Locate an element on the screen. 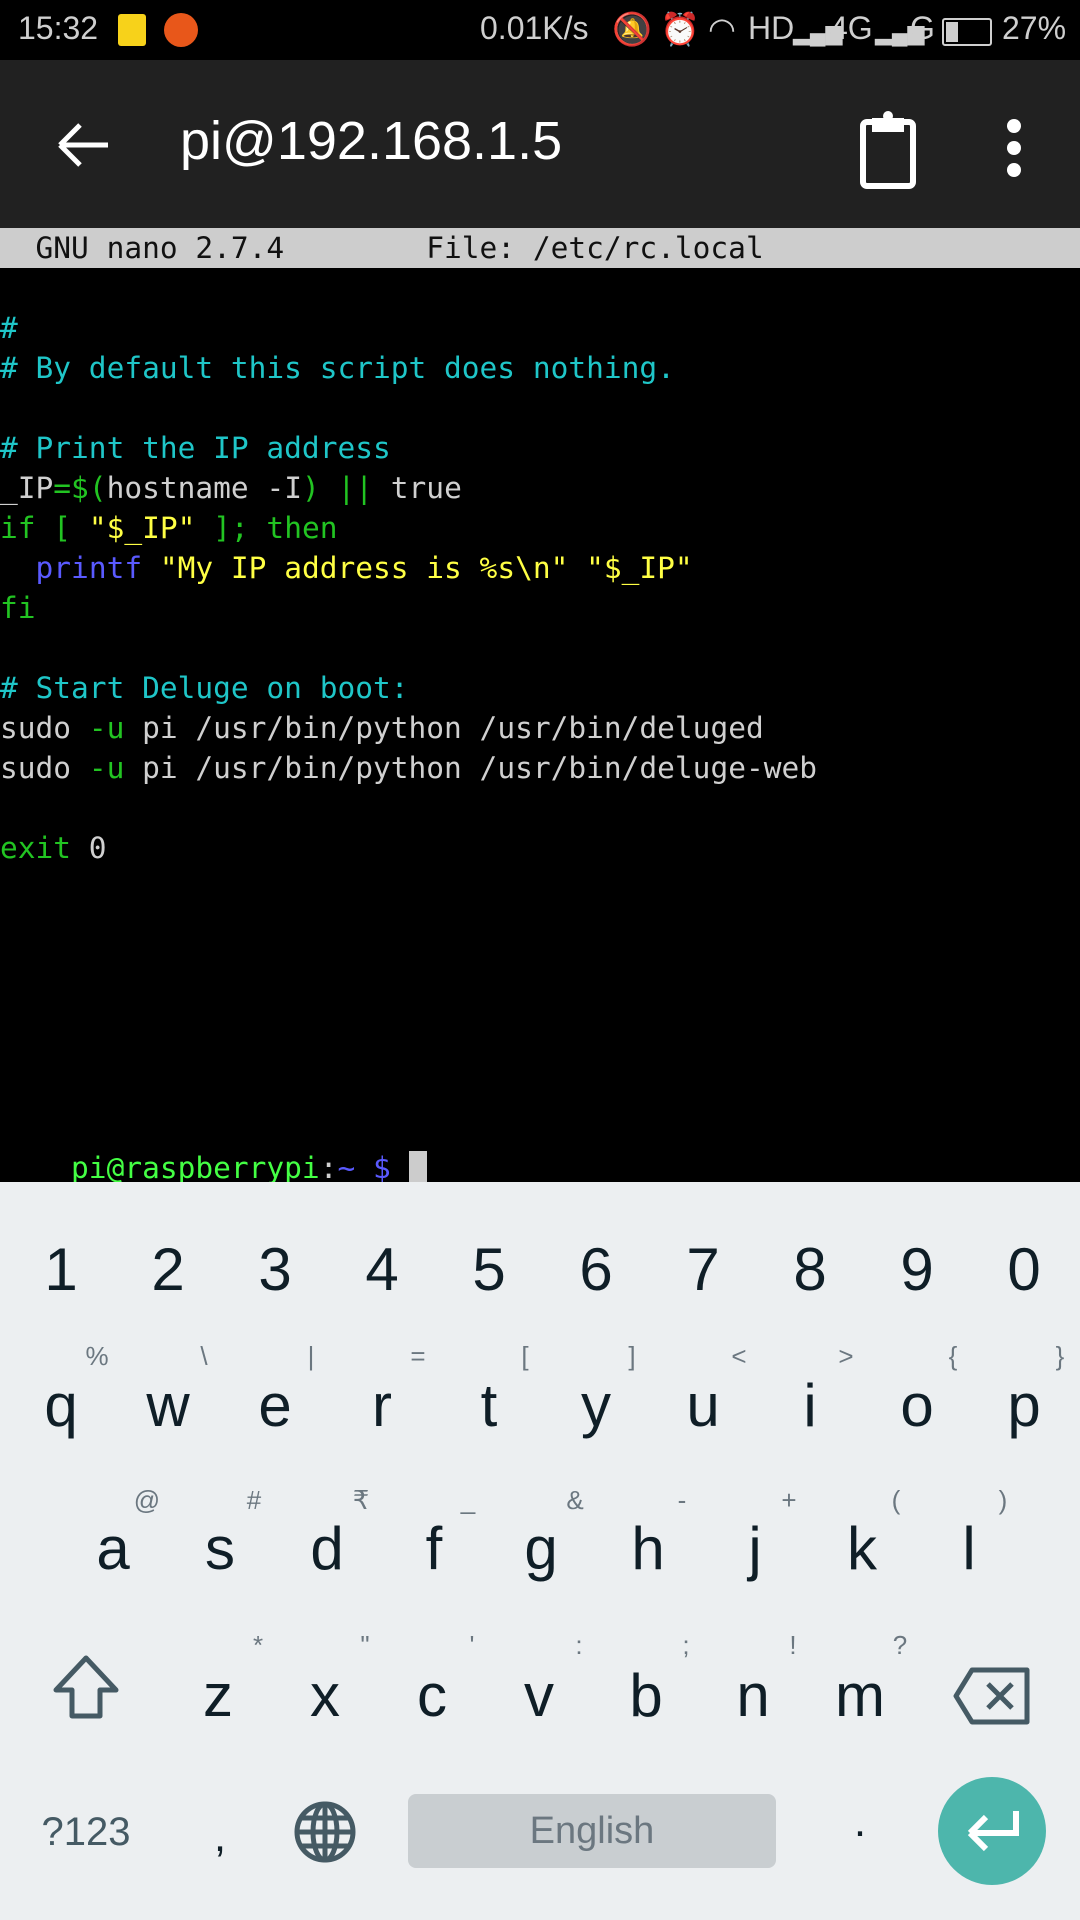  key-hint: | is located at coordinates (311, 1356).